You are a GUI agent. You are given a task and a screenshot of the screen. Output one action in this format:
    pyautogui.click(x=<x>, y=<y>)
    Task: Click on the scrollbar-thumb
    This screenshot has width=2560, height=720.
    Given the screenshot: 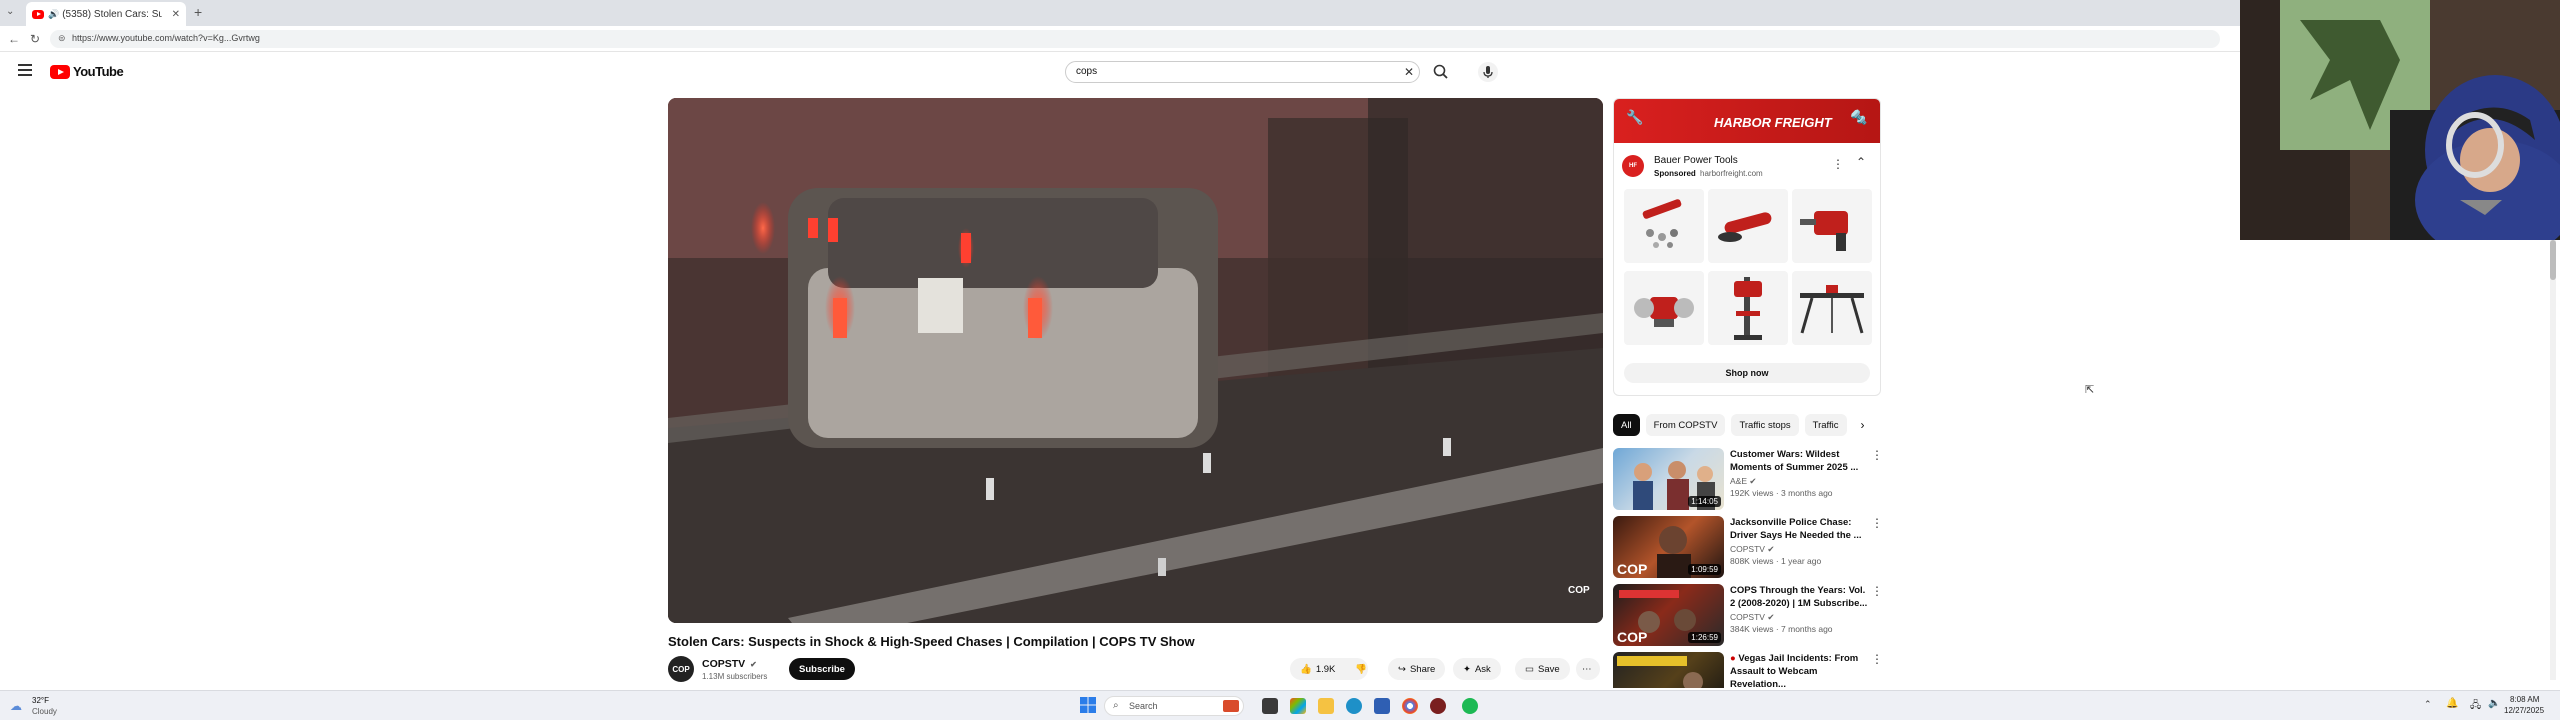 What is the action you would take?
    pyautogui.click(x=2553, y=260)
    